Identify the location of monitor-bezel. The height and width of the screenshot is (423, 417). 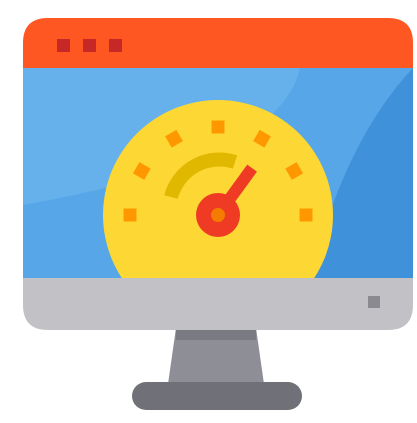
(218, 301).